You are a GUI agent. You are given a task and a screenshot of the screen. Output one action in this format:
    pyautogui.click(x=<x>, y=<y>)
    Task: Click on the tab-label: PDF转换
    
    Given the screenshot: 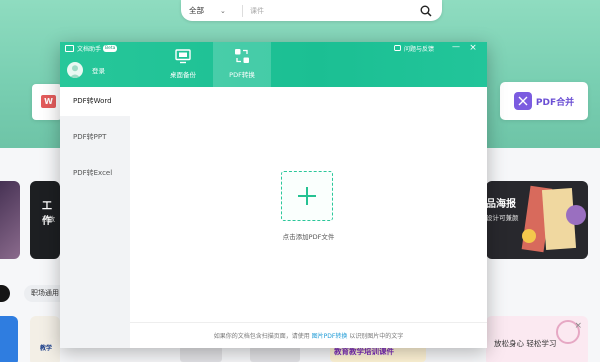 What is the action you would take?
    pyautogui.click(x=242, y=75)
    